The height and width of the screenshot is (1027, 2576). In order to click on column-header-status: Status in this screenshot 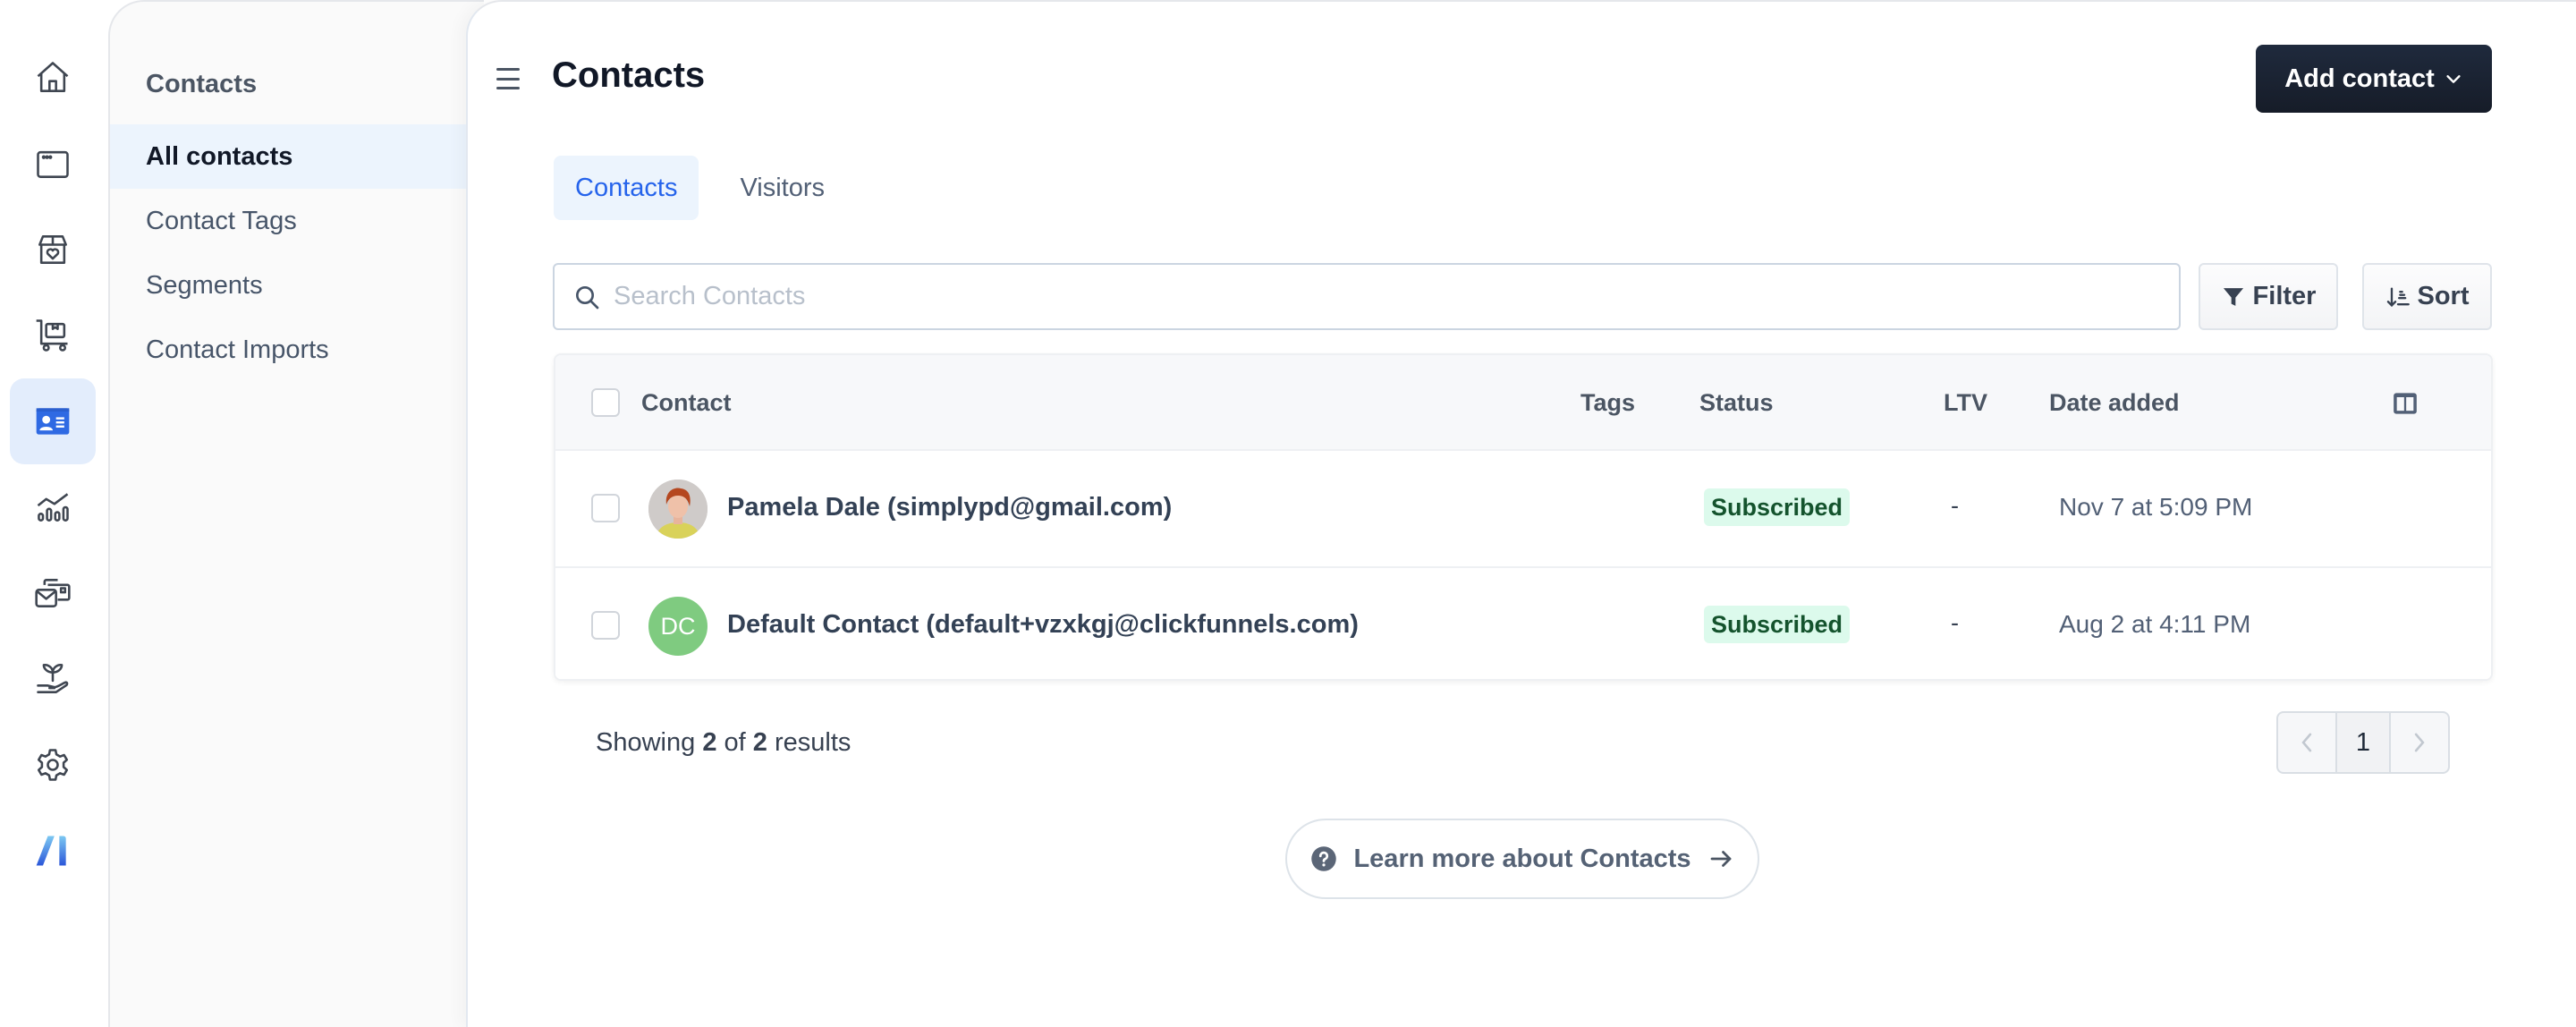, I will do `click(1736, 403)`.